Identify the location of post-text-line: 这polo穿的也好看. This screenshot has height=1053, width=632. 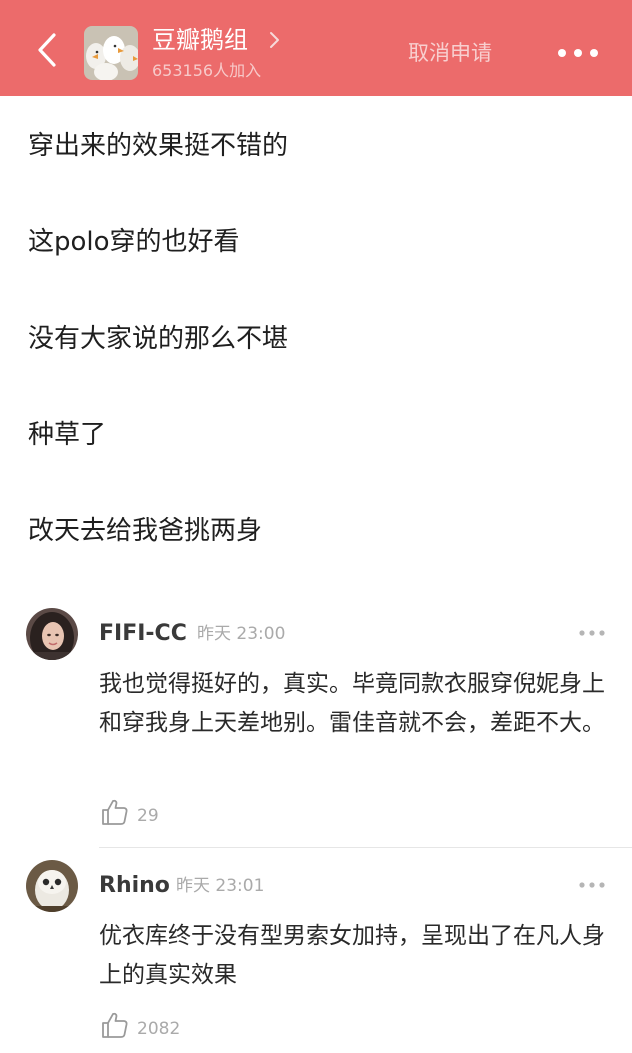
(134, 242).